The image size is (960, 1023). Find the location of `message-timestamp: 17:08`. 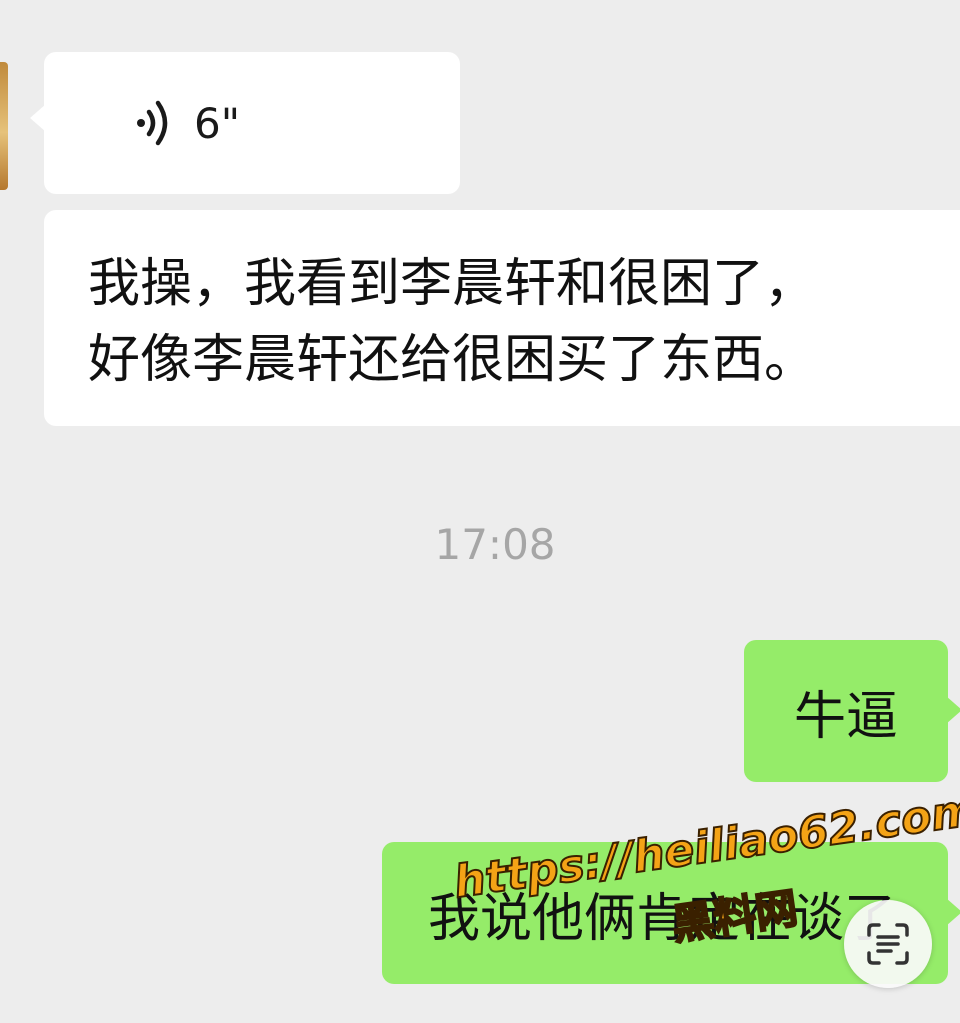

message-timestamp: 17:08 is located at coordinates (495, 544).